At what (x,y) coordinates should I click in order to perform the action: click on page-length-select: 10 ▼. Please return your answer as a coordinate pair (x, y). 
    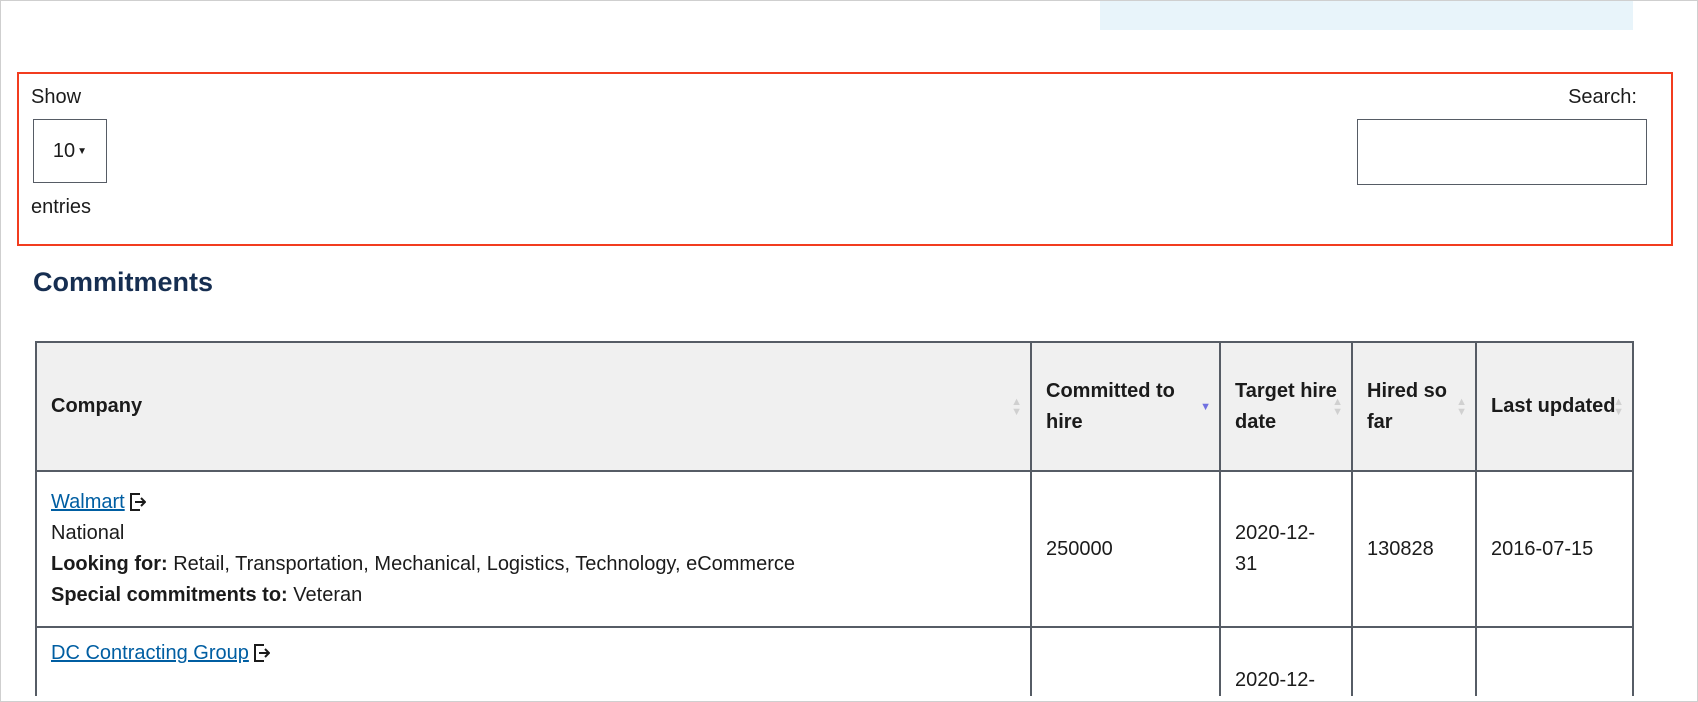
    Looking at the image, I should click on (70, 151).